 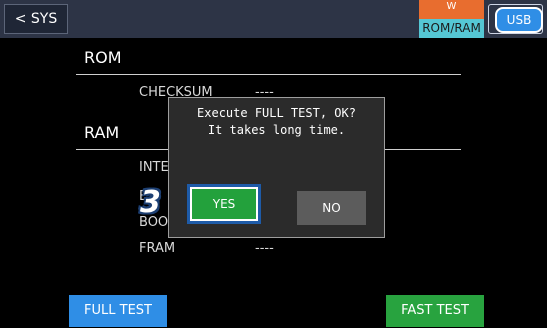 What do you see at coordinates (36, 19) in the screenshot?
I see `back-to-sys-button: < SYS` at bounding box center [36, 19].